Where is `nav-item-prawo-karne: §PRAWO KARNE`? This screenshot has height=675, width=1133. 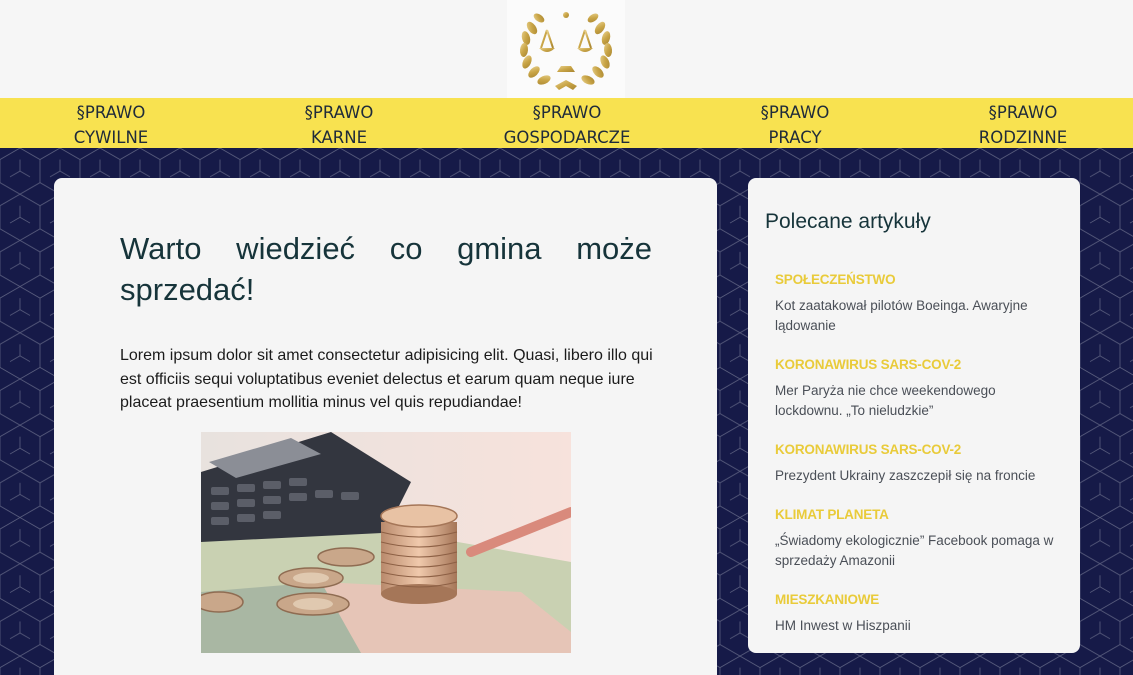 nav-item-prawo-karne: §PRAWO KARNE is located at coordinates (339, 125).